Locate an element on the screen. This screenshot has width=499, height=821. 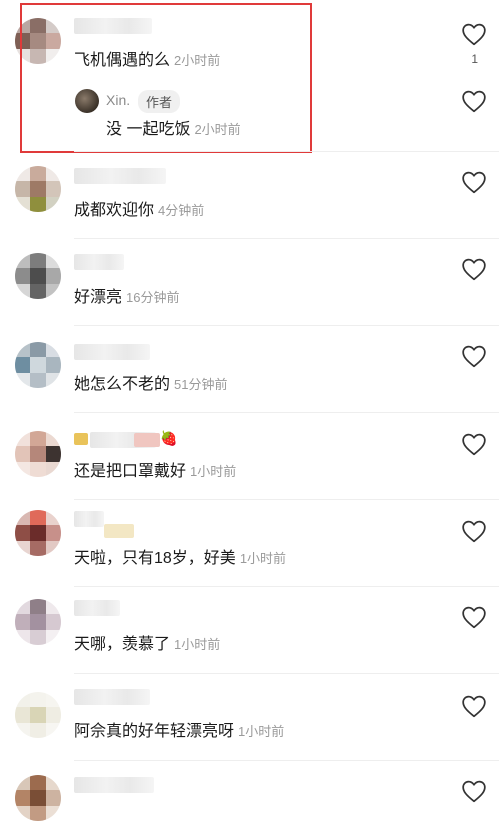
comment-item: 好漂亮 16分钟前 is located at coordinates (249, 282).